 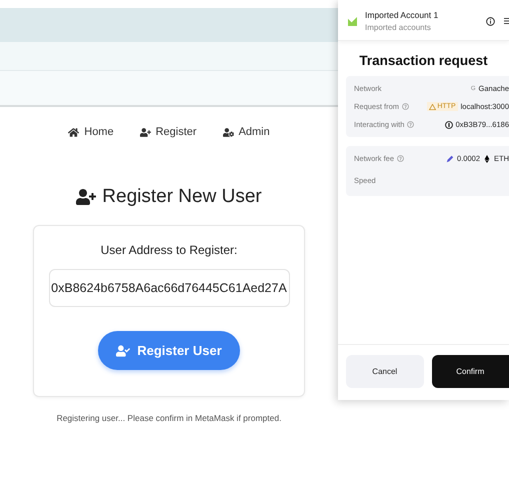 I want to click on nav-link: Register, so click(x=168, y=132).